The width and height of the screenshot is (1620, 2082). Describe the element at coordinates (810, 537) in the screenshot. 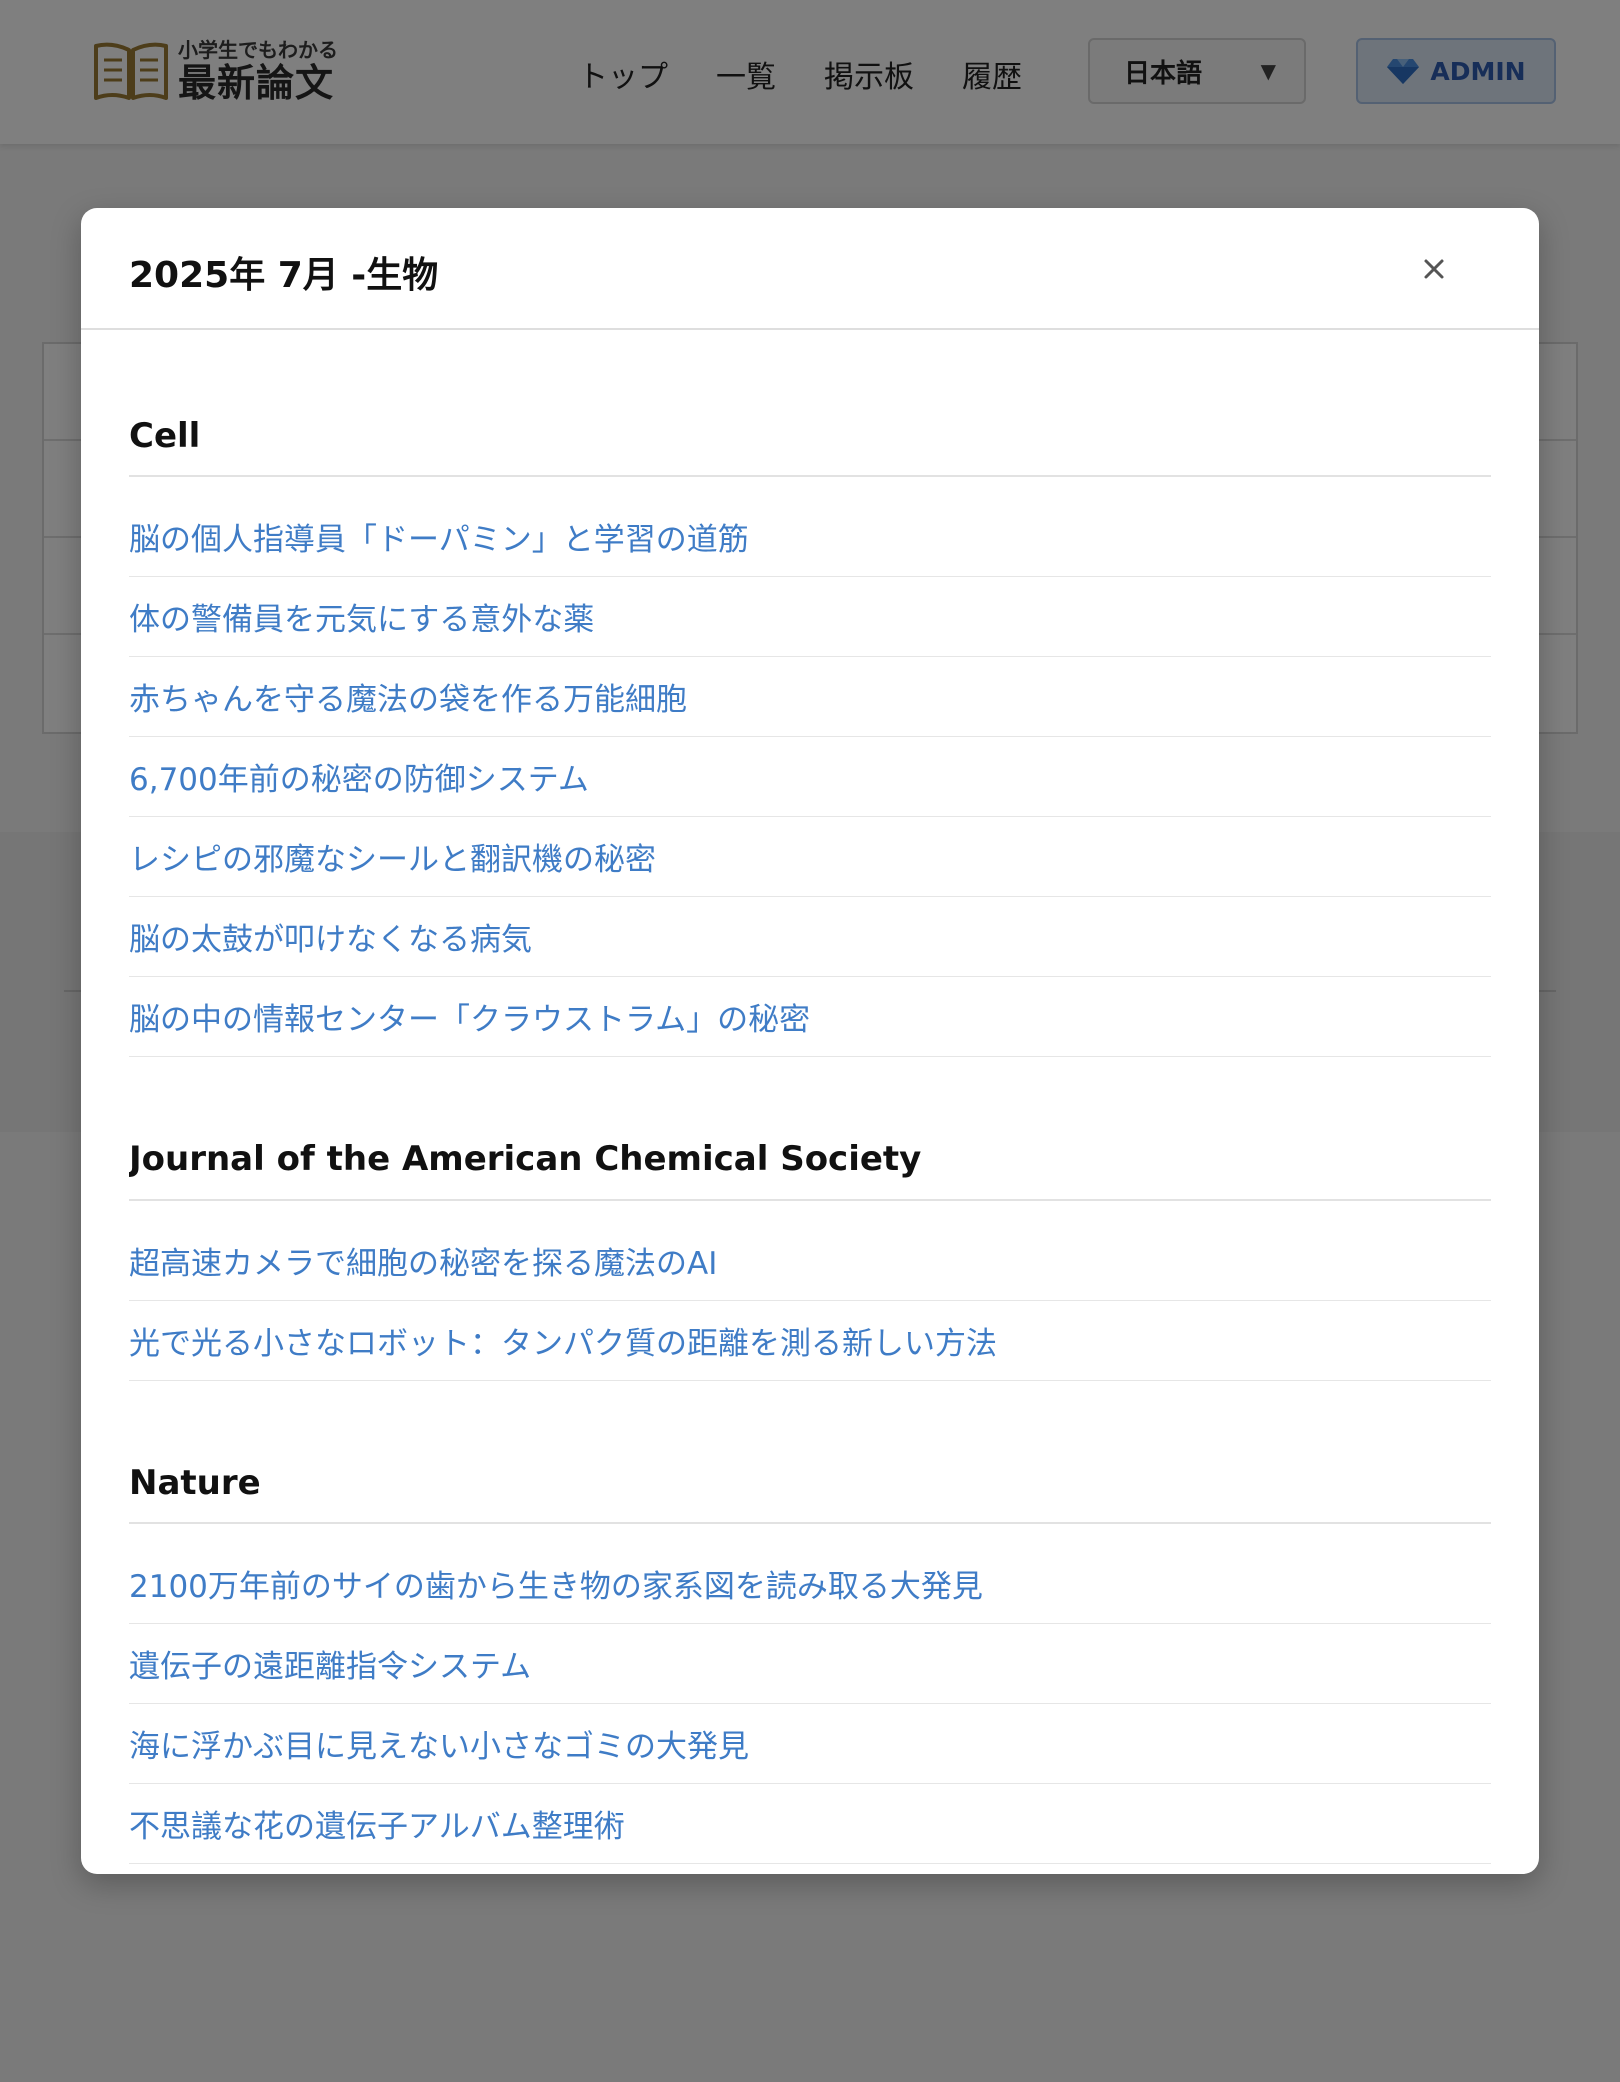

I see `list-item: 脳の個人指導員「ドーパミン」と学習の道筋` at that location.